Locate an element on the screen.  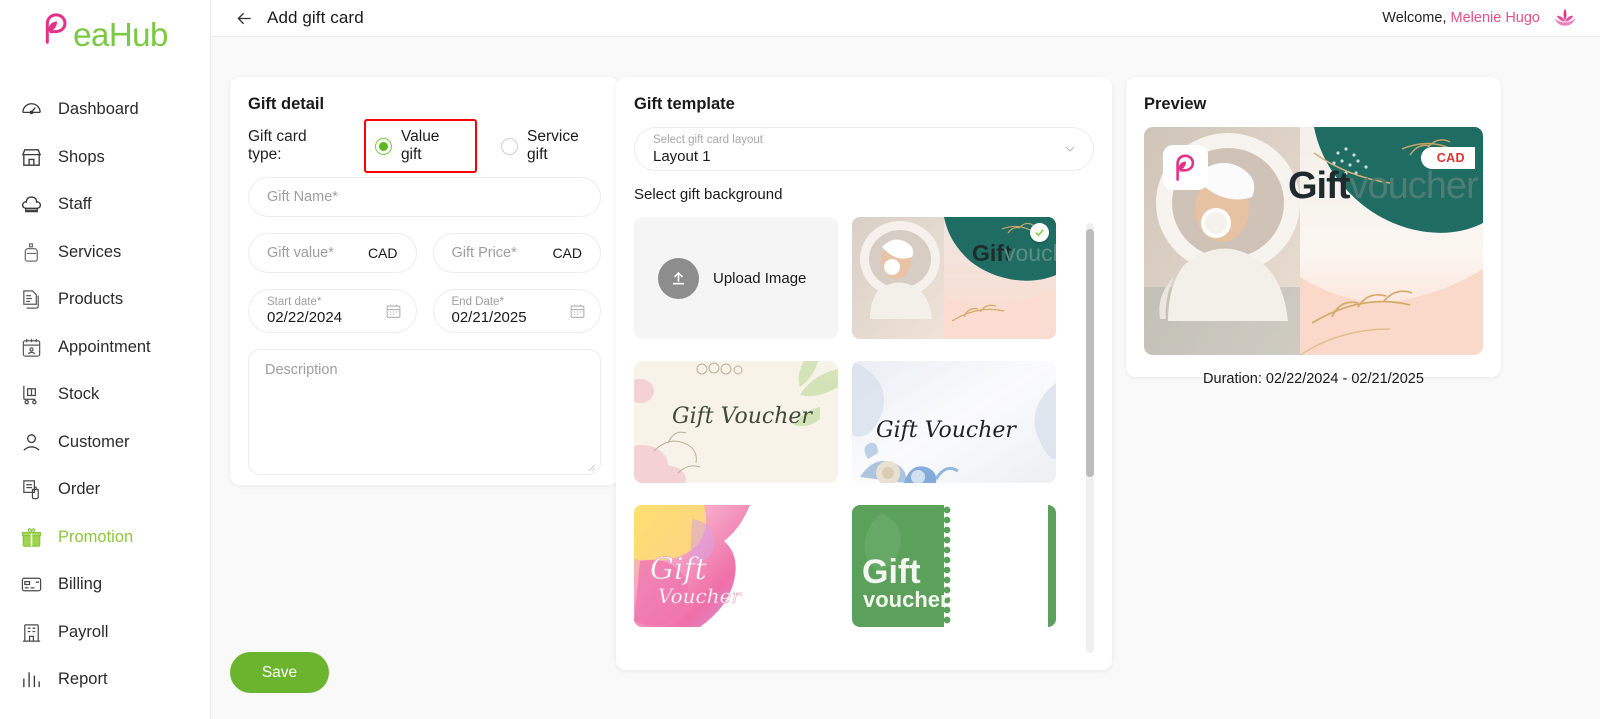
logo-text: eaHub is located at coordinates (120, 34).